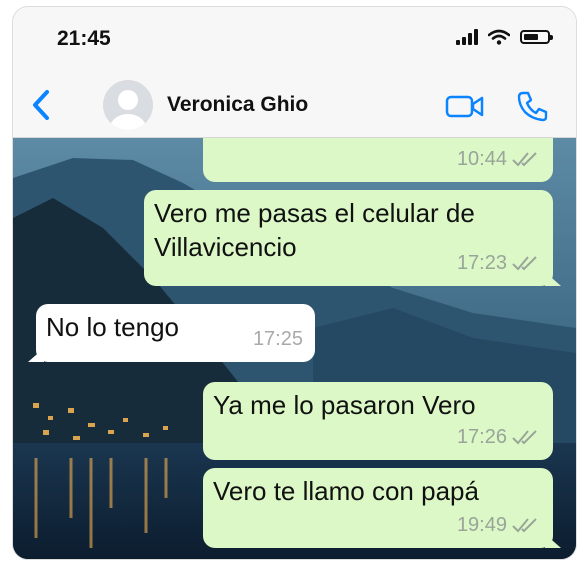 The image size is (588, 567). Describe the element at coordinates (481, 159) in the screenshot. I see `message-time: 10:44` at that location.